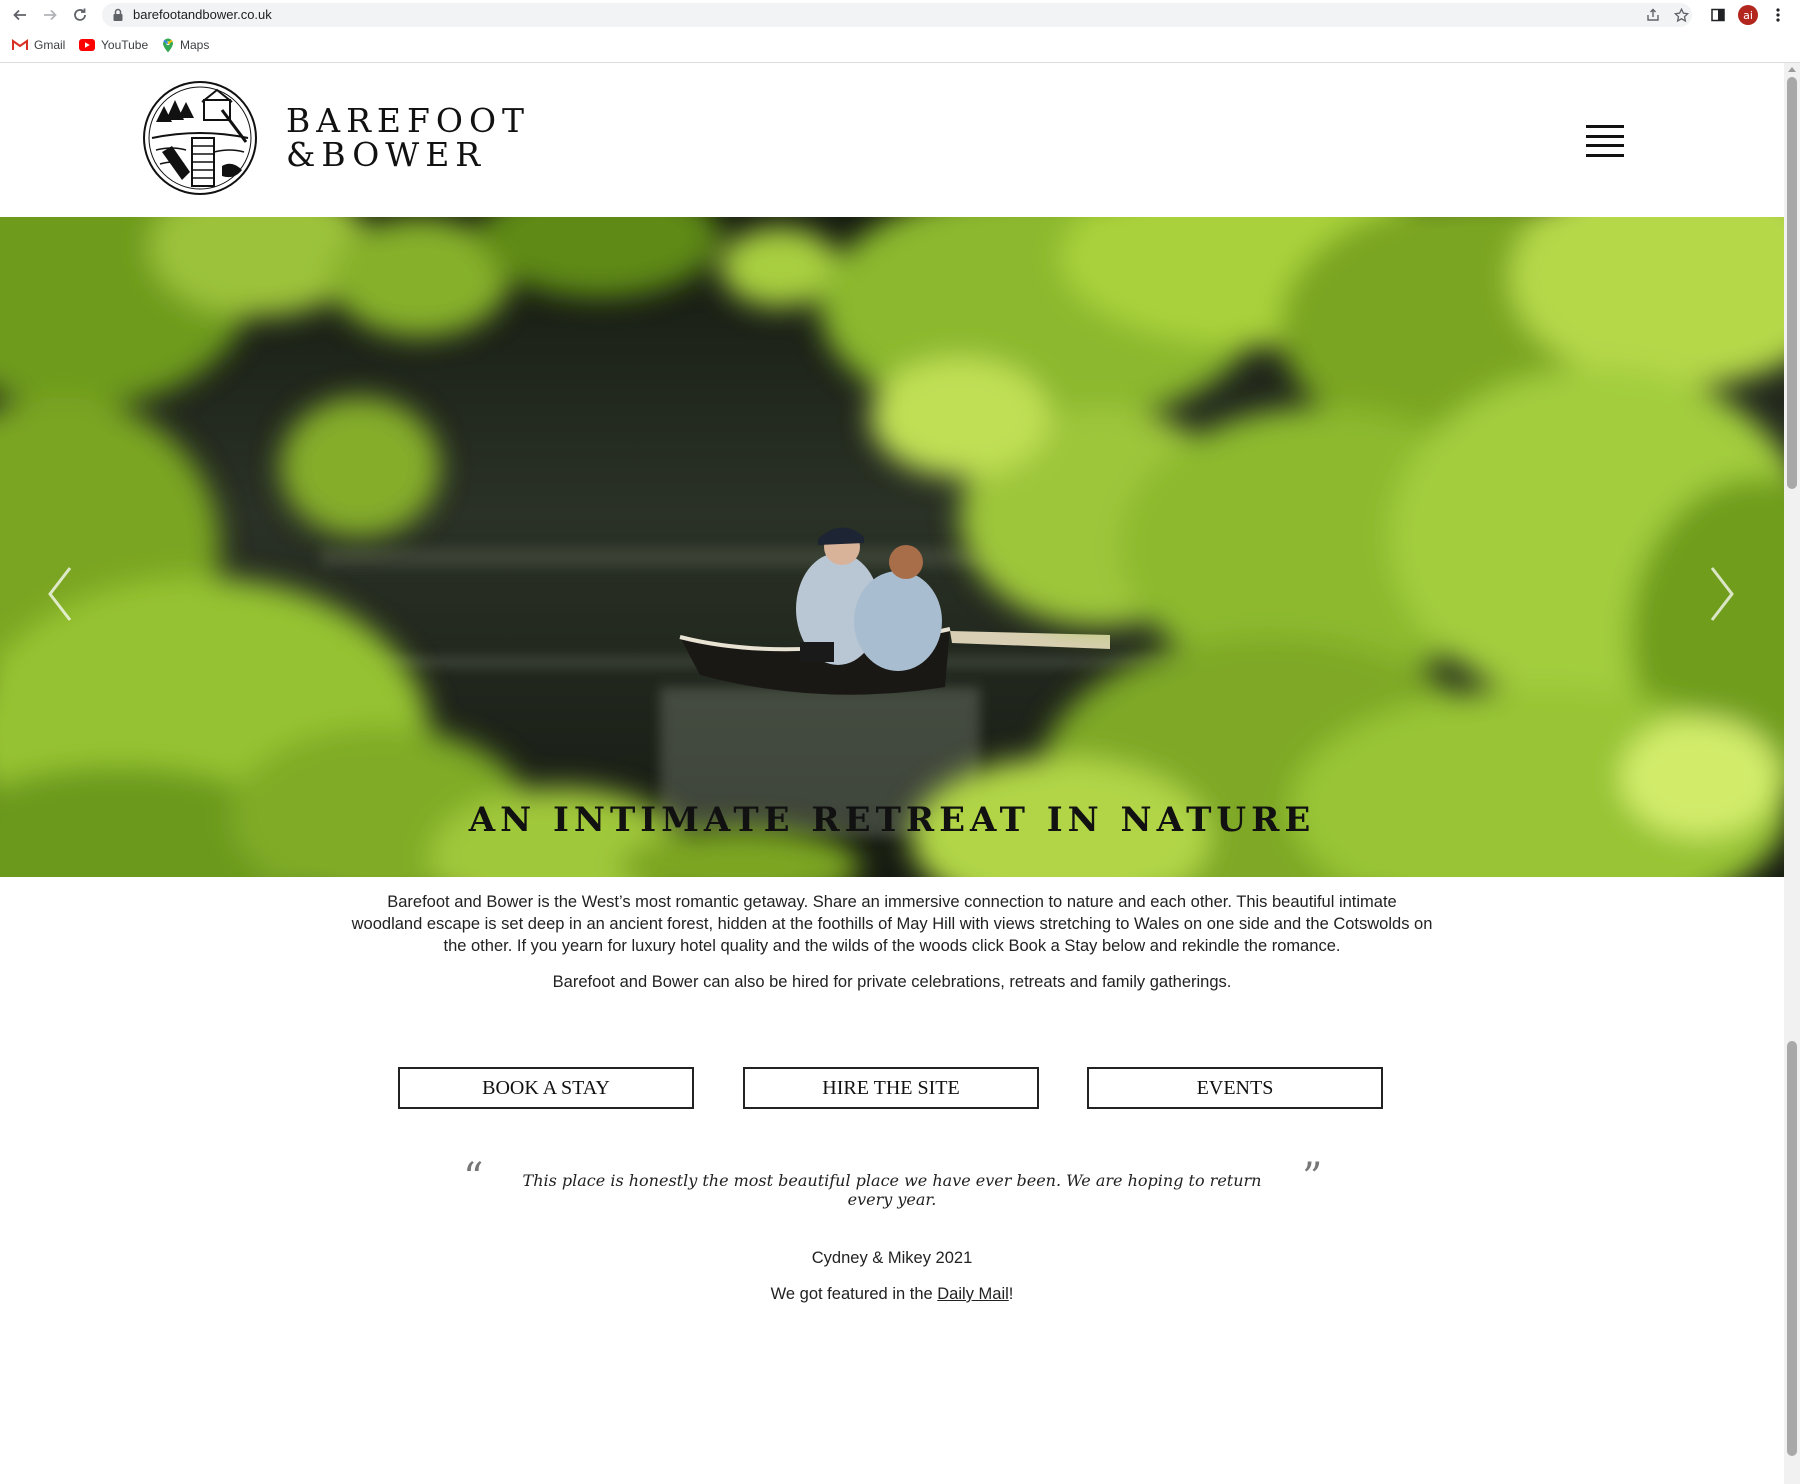 This screenshot has width=1800, height=1484. I want to click on maps-icon, so click(168, 45).